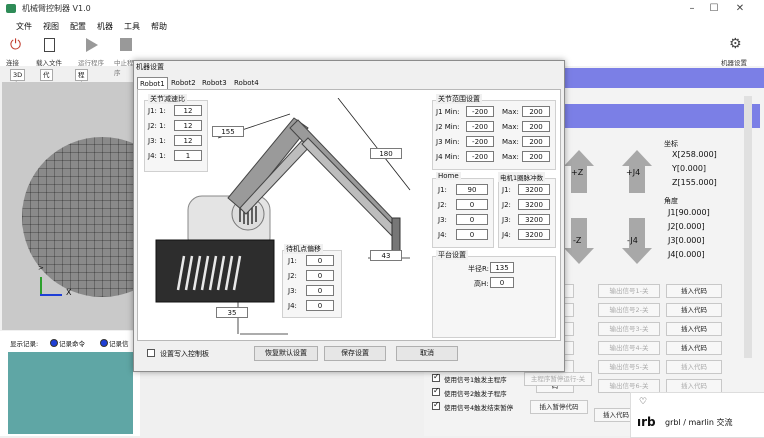 The height and width of the screenshot is (438, 764). What do you see at coordinates (228, 131) in the screenshot?
I see `dim-155-input: 155` at bounding box center [228, 131].